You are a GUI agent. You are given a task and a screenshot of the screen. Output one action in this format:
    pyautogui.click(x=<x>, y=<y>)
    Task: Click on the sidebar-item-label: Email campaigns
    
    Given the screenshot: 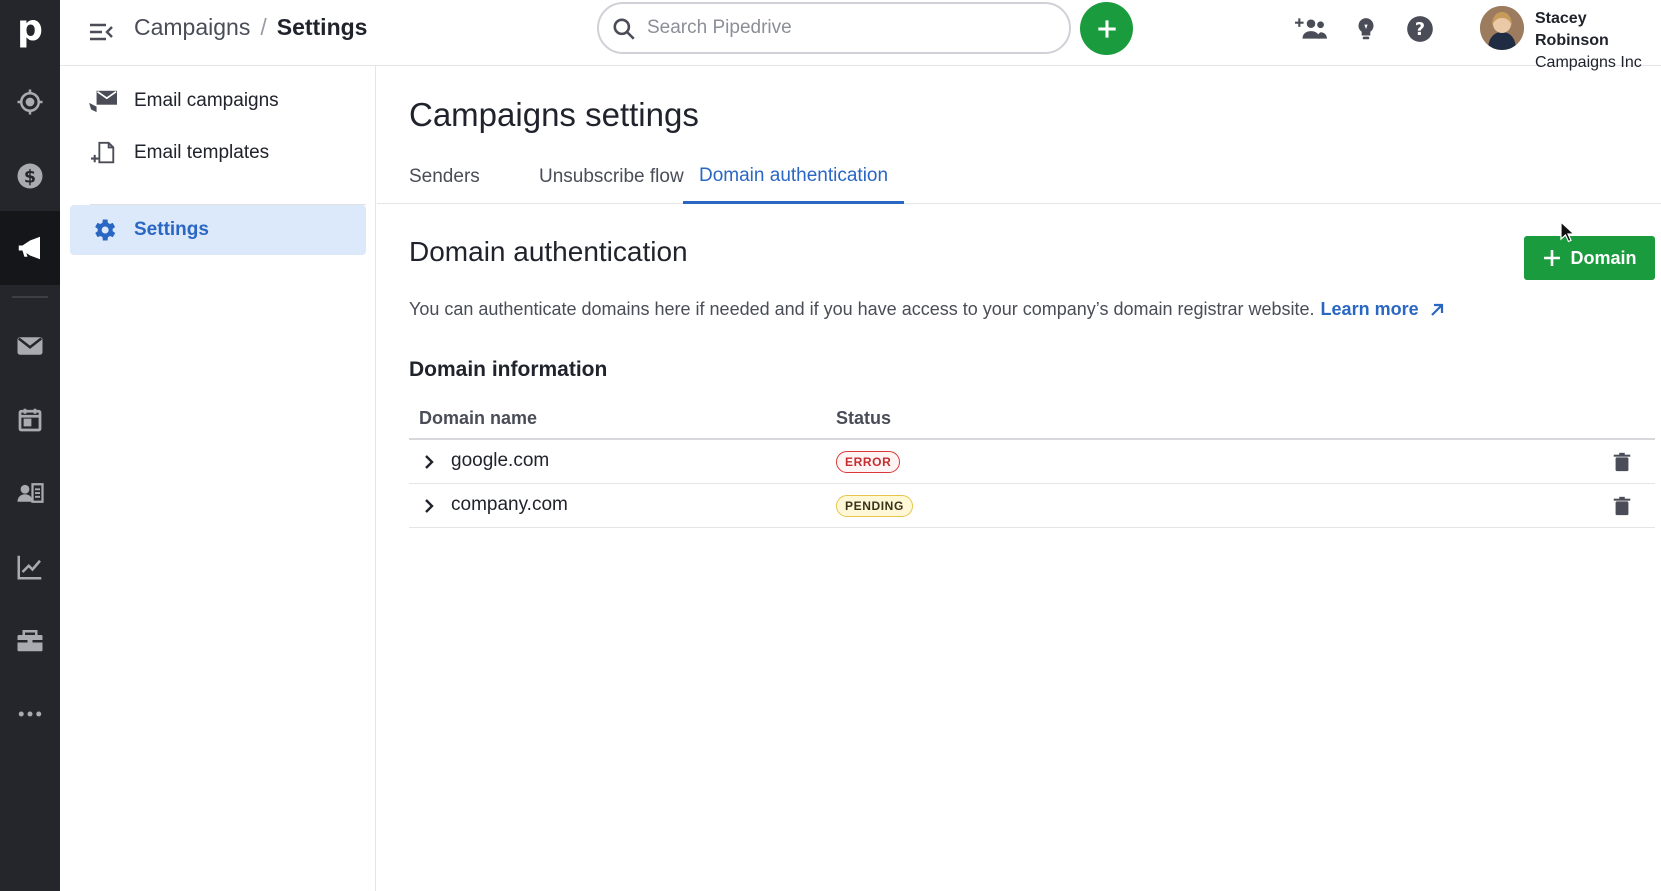 What is the action you would take?
    pyautogui.click(x=206, y=100)
    